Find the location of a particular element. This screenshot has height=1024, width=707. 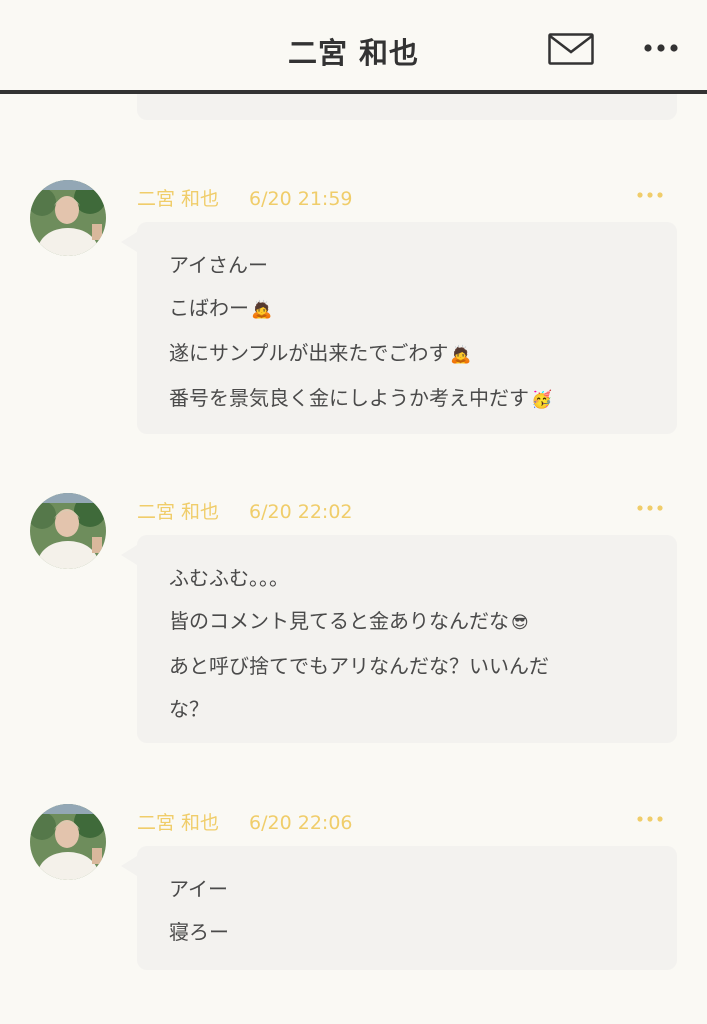

message-line: アイー is located at coordinates (198, 889).